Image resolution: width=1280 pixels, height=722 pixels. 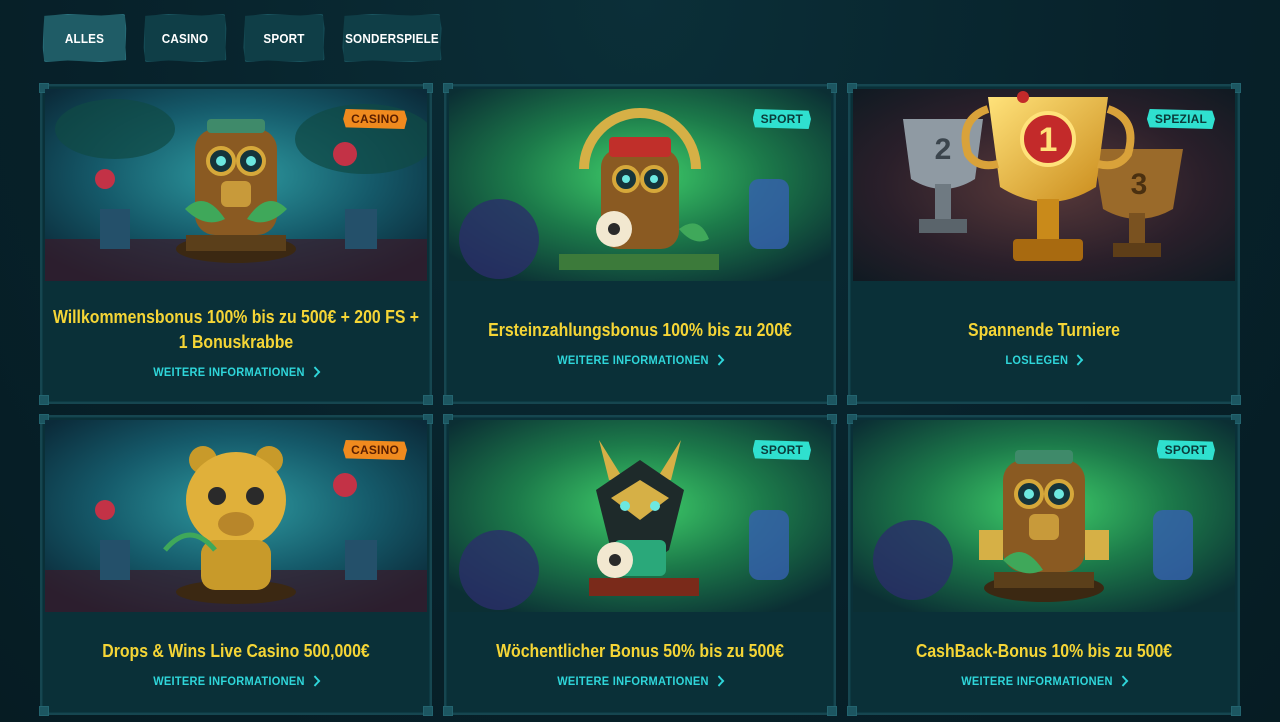 What do you see at coordinates (242, 38) in the screenshot?
I see `filter-tabs: ALLES CASINO SPORT SONDERSPIELE` at bounding box center [242, 38].